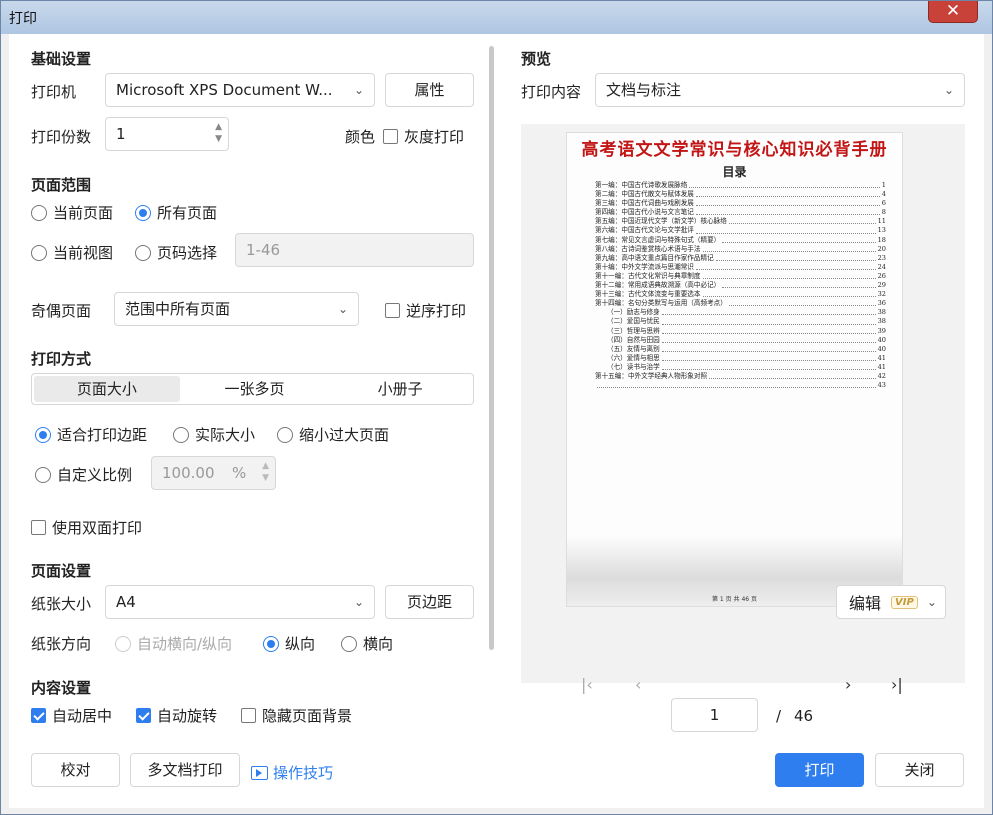 Image resolution: width=993 pixels, height=815 pixels. What do you see at coordinates (360, 137) in the screenshot?
I see `color-label: 颜色` at bounding box center [360, 137].